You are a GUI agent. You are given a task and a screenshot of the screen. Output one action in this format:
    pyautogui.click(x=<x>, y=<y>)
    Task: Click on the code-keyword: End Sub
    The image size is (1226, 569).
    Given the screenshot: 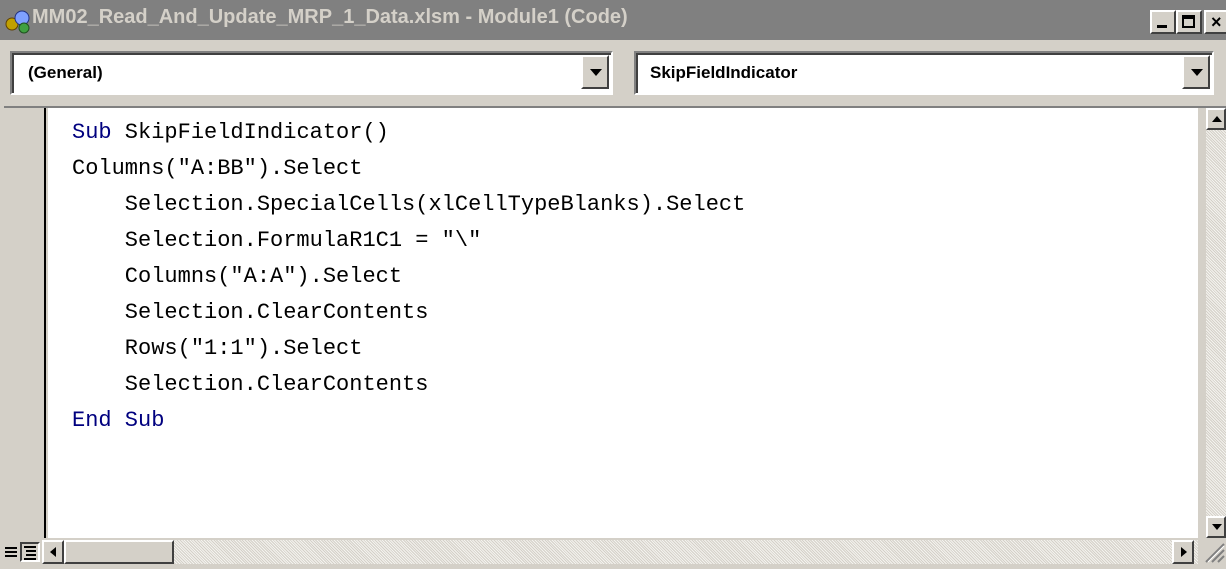 What is the action you would take?
    pyautogui.click(x=118, y=420)
    